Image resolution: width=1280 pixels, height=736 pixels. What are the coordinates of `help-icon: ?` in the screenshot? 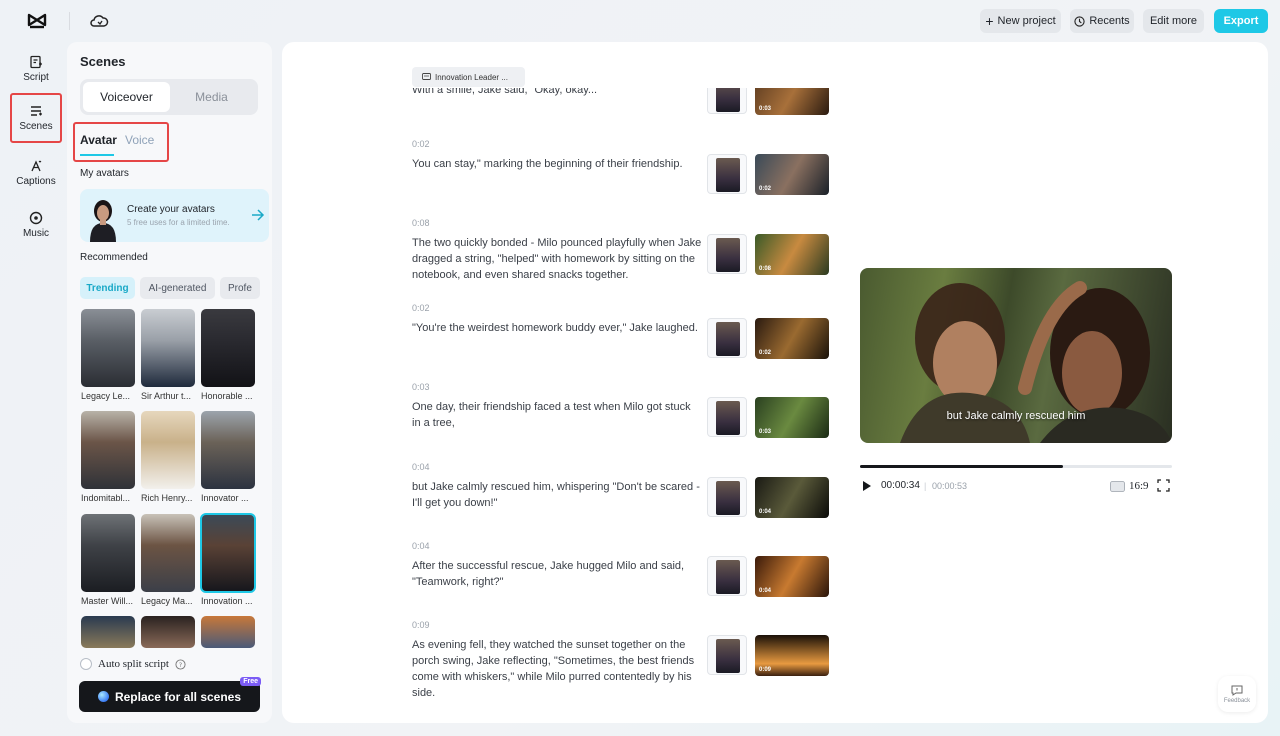 It's located at (180, 664).